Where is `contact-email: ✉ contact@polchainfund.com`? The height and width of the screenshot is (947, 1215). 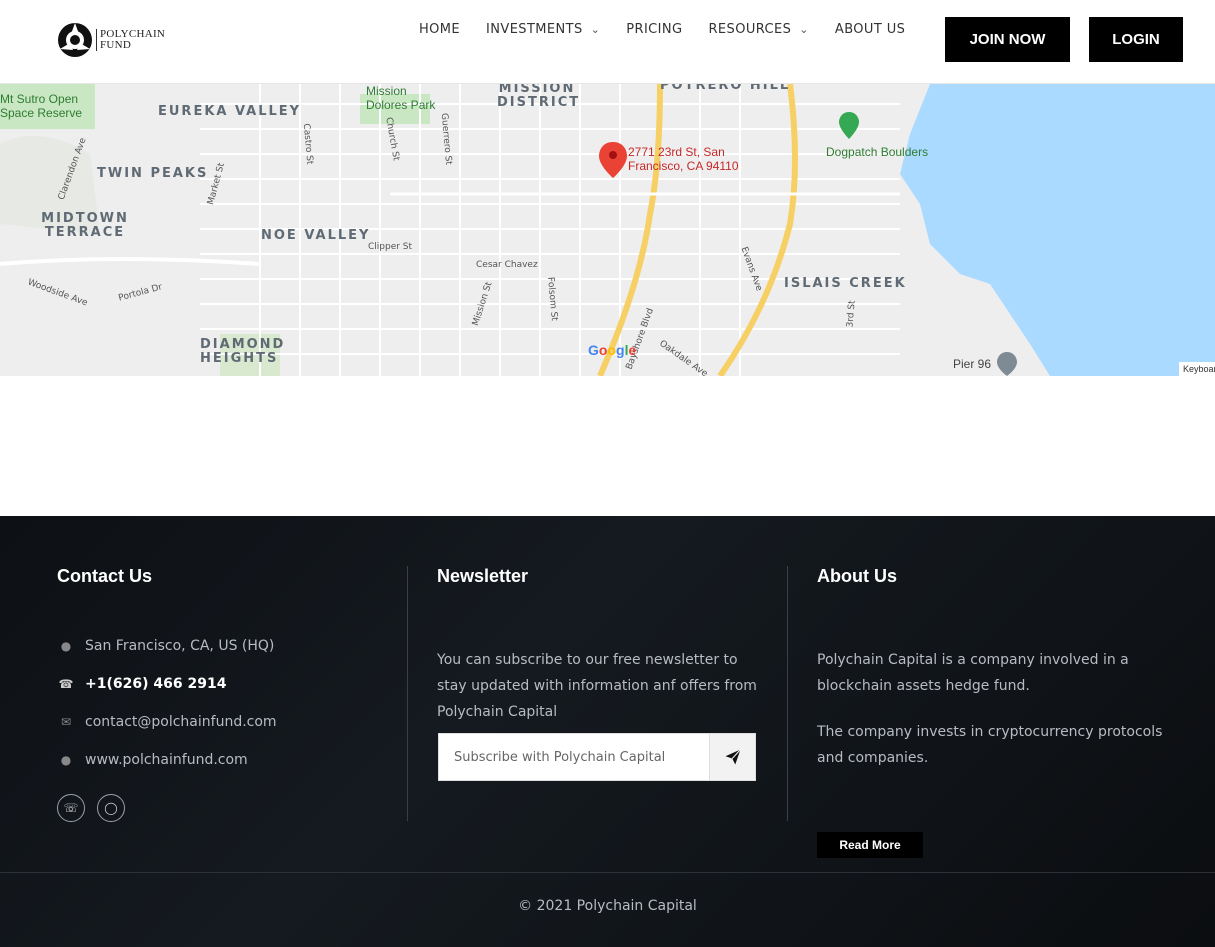
contact-email: ✉ contact@polchainfund.com is located at coordinates (167, 722).